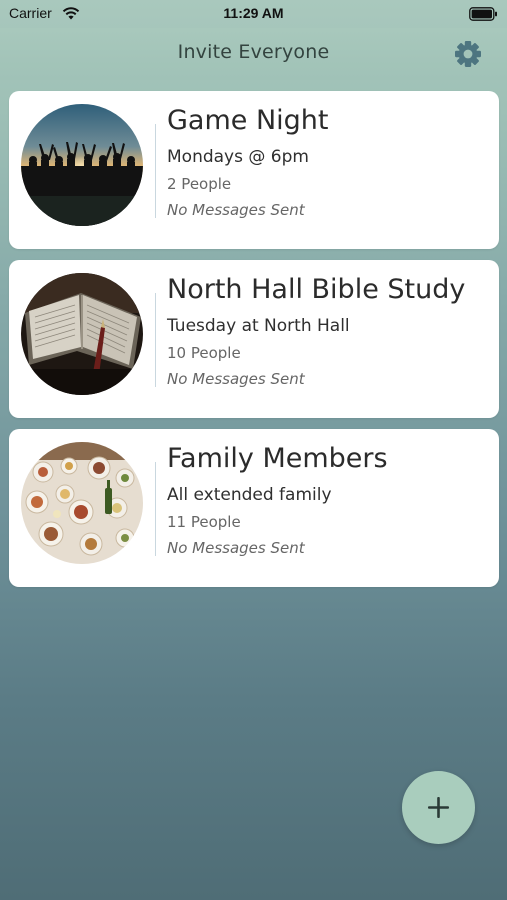 This screenshot has height=900, width=507. I want to click on clock: 11:29 AM, so click(253, 13).